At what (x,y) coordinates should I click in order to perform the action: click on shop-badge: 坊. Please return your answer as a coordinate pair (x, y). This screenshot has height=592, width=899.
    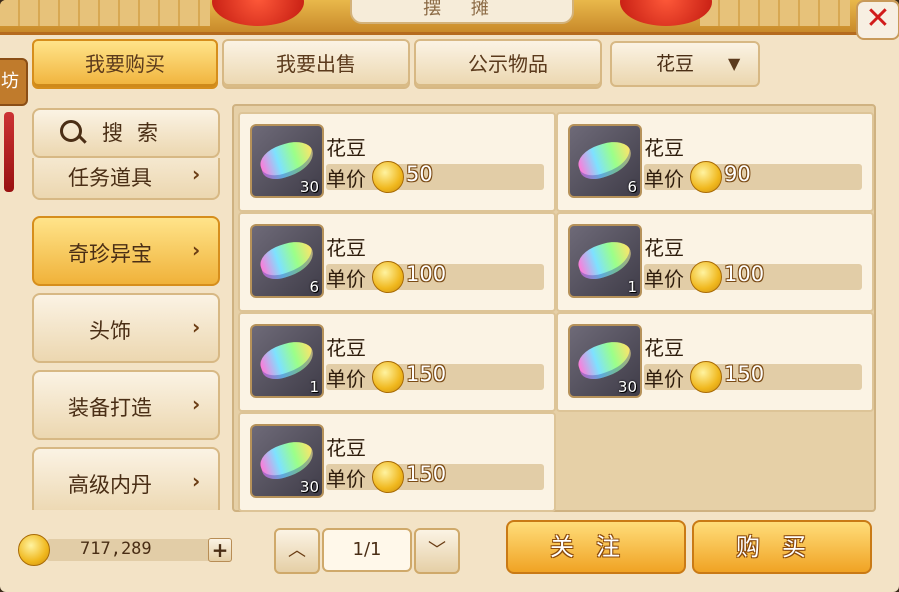
    Looking at the image, I should click on (14, 82).